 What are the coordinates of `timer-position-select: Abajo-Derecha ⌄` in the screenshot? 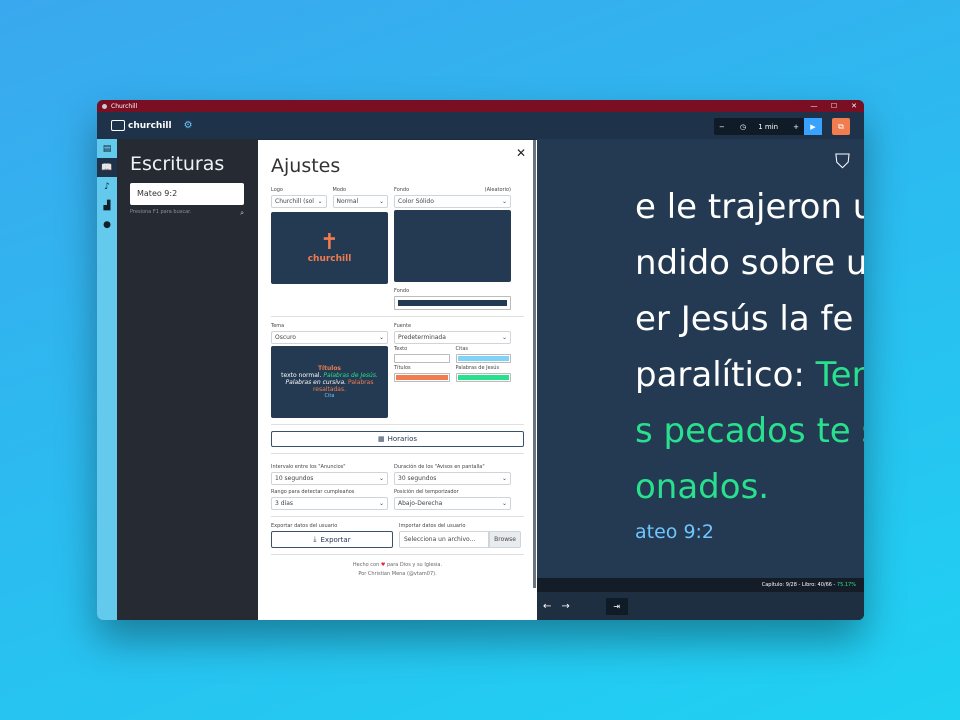 It's located at (452, 503).